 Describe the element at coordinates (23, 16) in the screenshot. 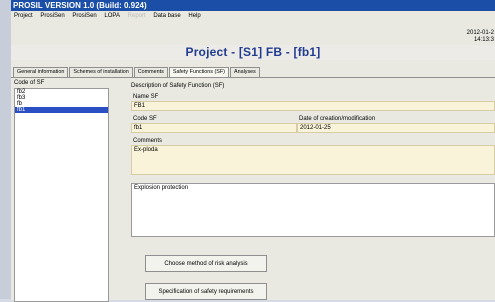

I see `menu-project: Project` at that location.